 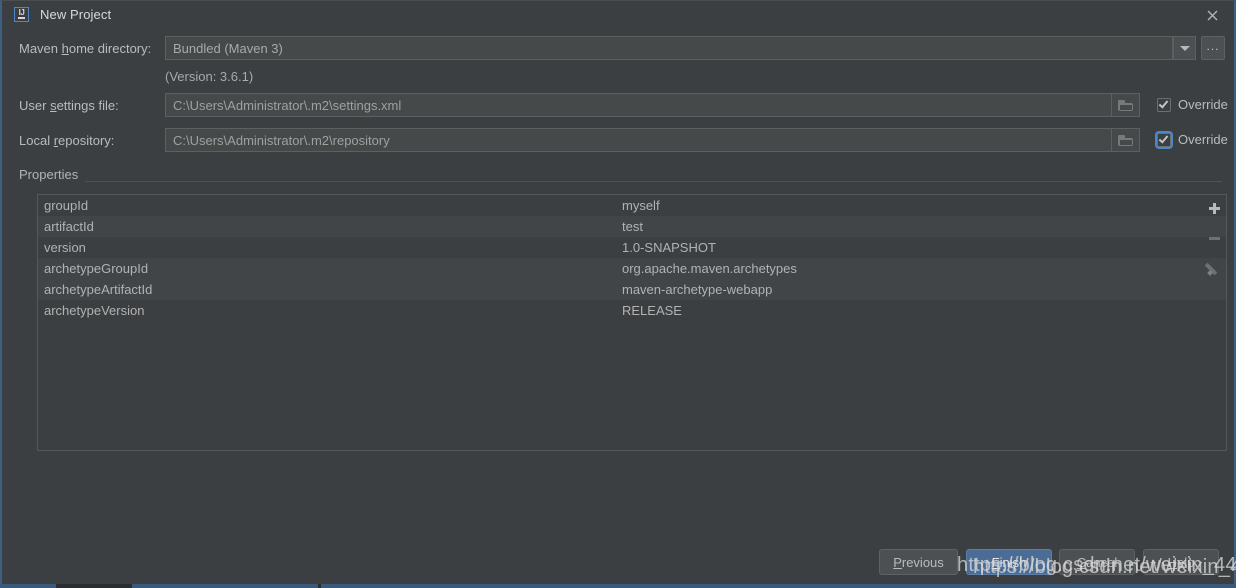 I want to click on help-button: Help, so click(x=1181, y=562).